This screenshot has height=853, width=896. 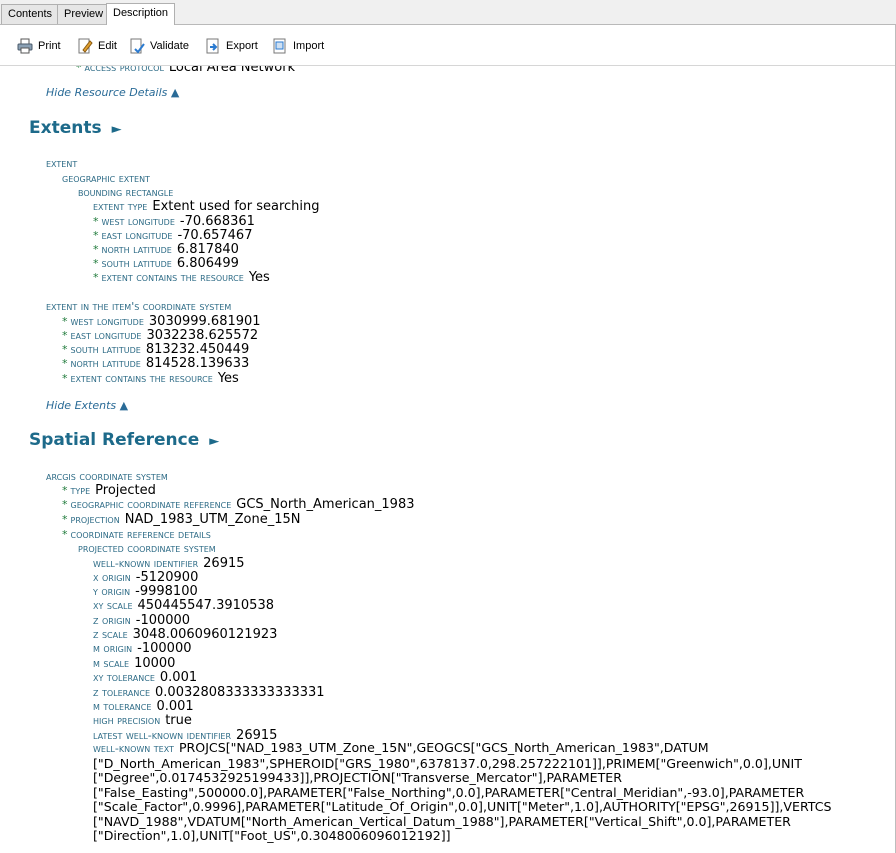 What do you see at coordinates (147, 548) in the screenshot?
I see `projected-coordinate-system-heading: Projected coordinate system` at bounding box center [147, 548].